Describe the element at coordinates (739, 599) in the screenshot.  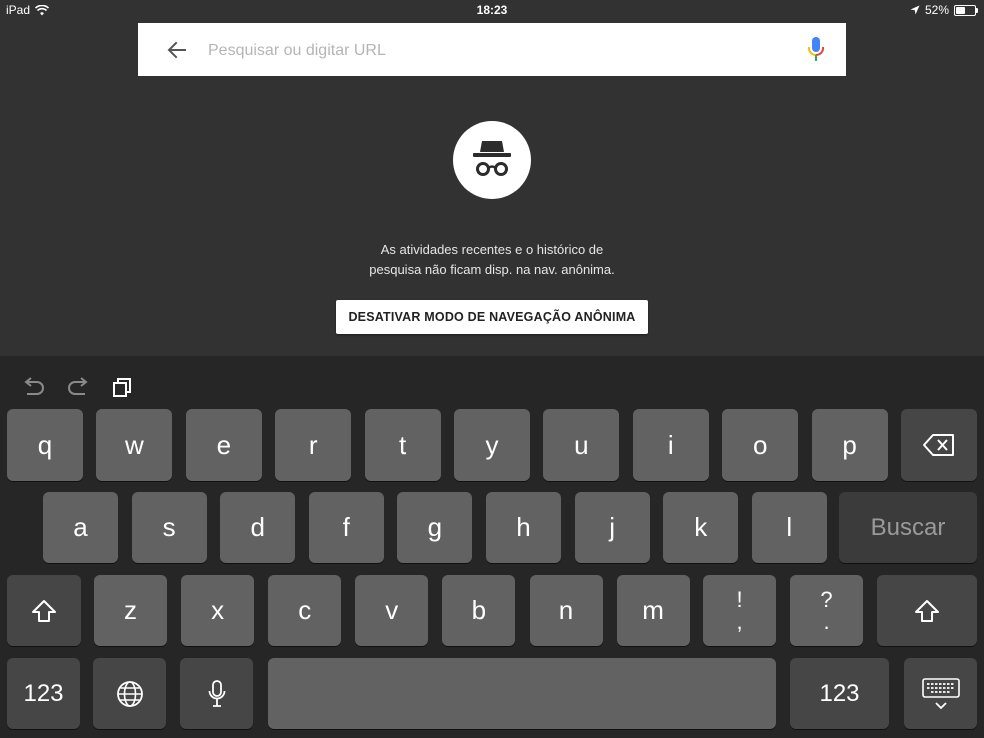
I see `key-exclamation: !` at that location.